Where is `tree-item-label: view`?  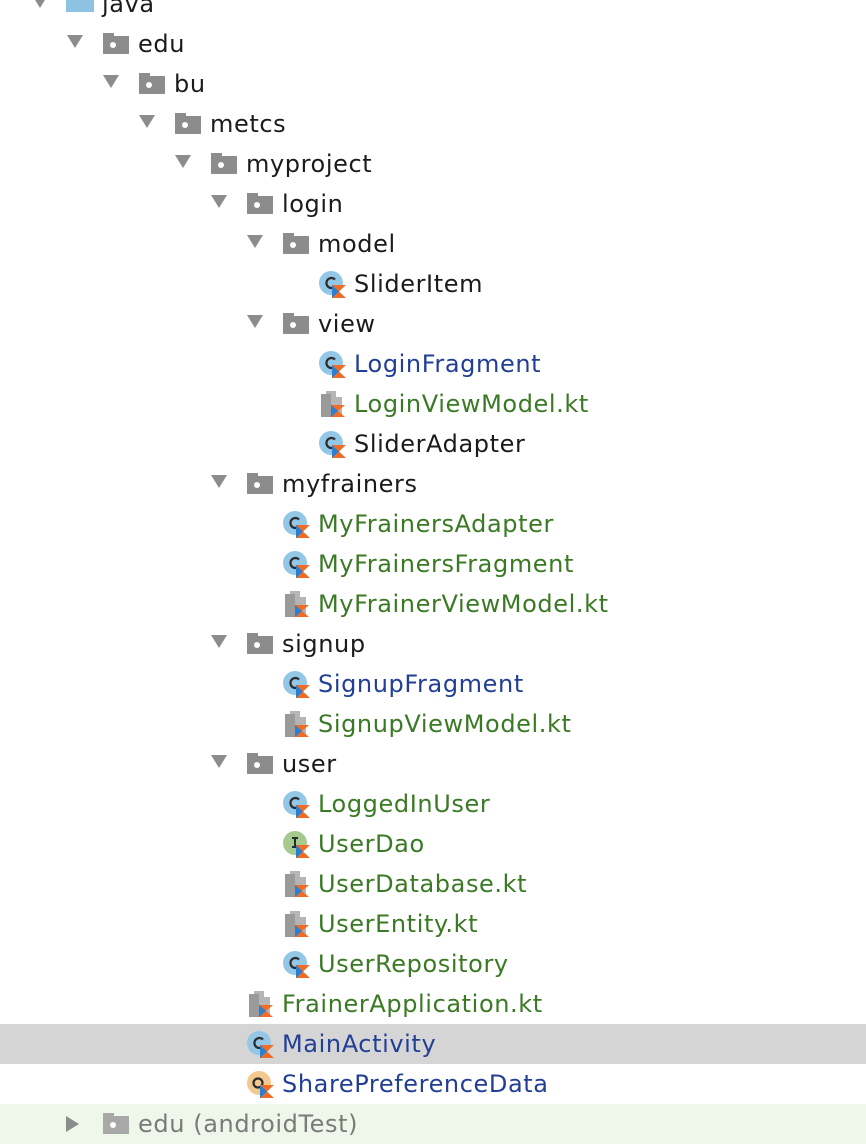 tree-item-label: view is located at coordinates (347, 324).